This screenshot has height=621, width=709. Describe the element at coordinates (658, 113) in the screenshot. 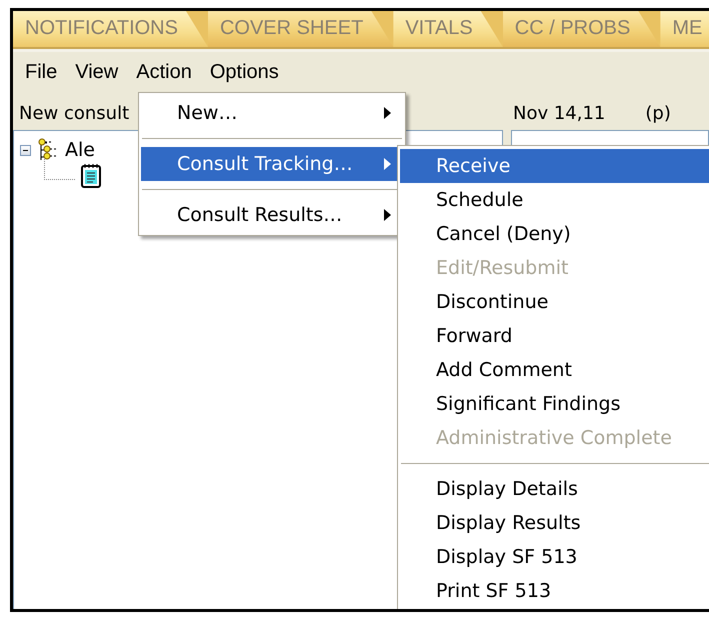

I see `status-label: (p)` at that location.